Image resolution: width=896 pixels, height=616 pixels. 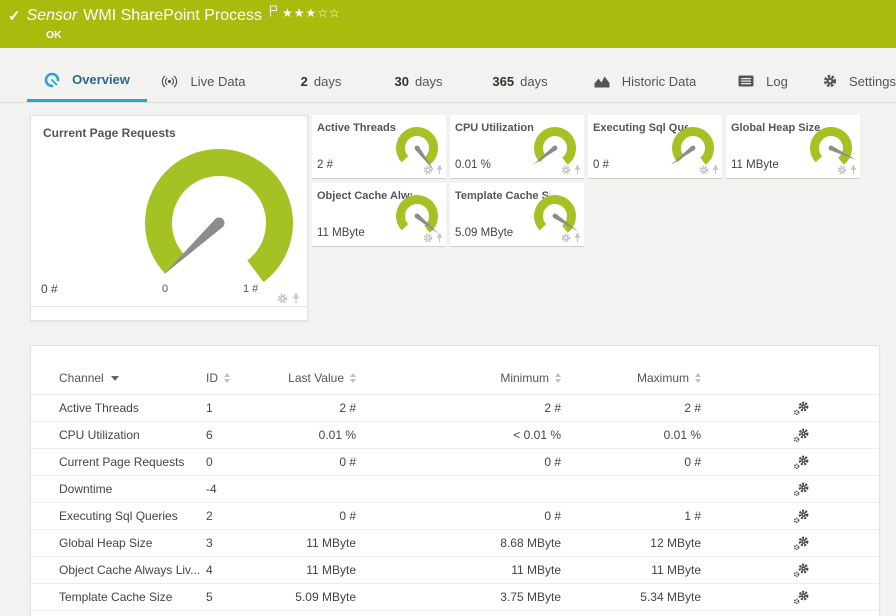 What do you see at coordinates (118, 516) in the screenshot?
I see `cell-channel: Executing Sql Queries` at bounding box center [118, 516].